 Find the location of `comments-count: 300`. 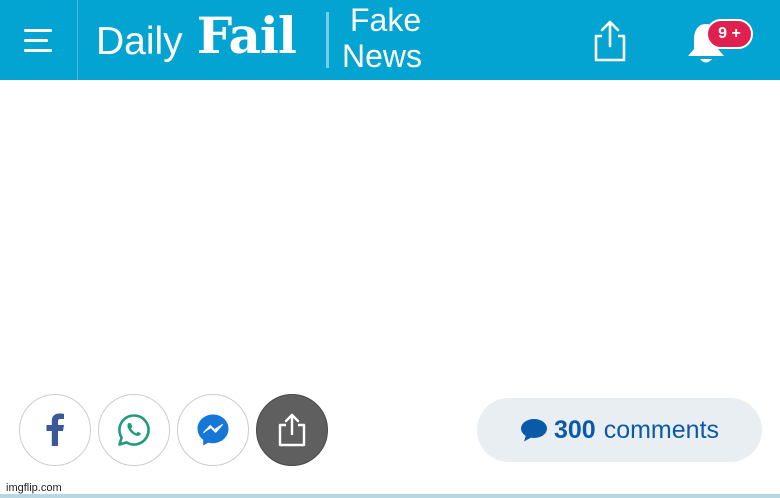

comments-count: 300 is located at coordinates (574, 429).